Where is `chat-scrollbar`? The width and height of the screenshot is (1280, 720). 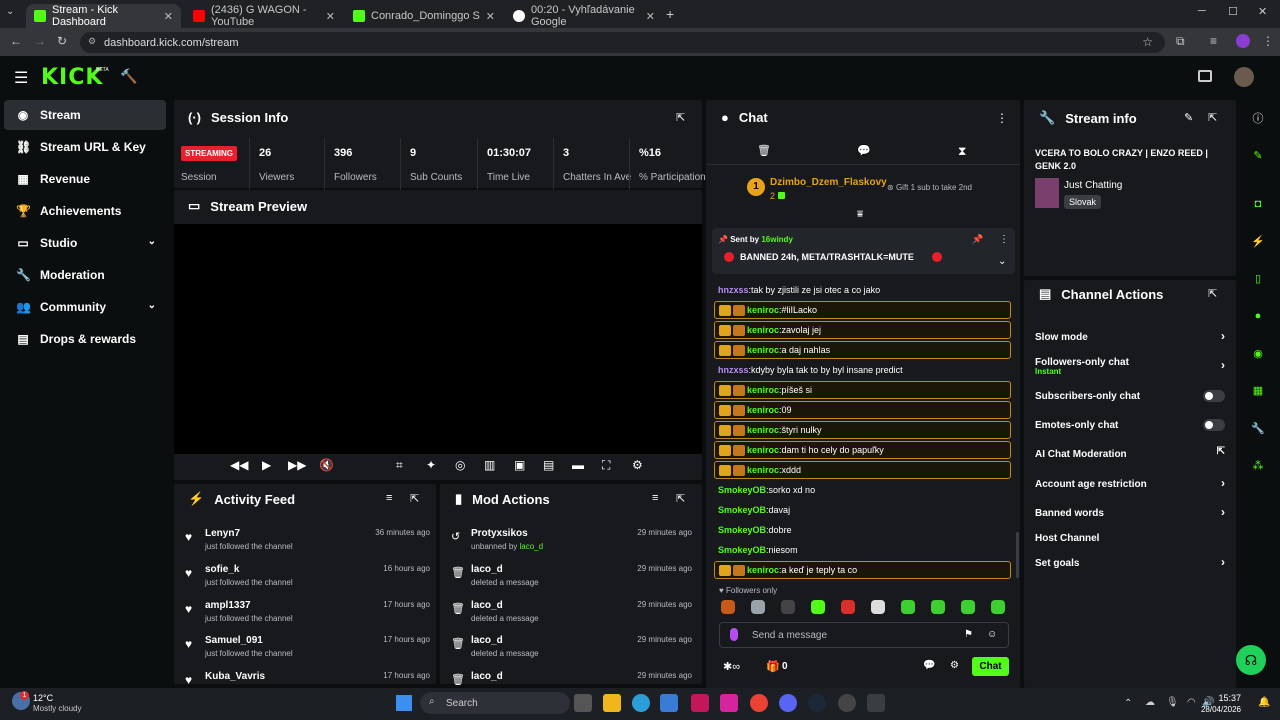 chat-scrollbar is located at coordinates (1017, 555).